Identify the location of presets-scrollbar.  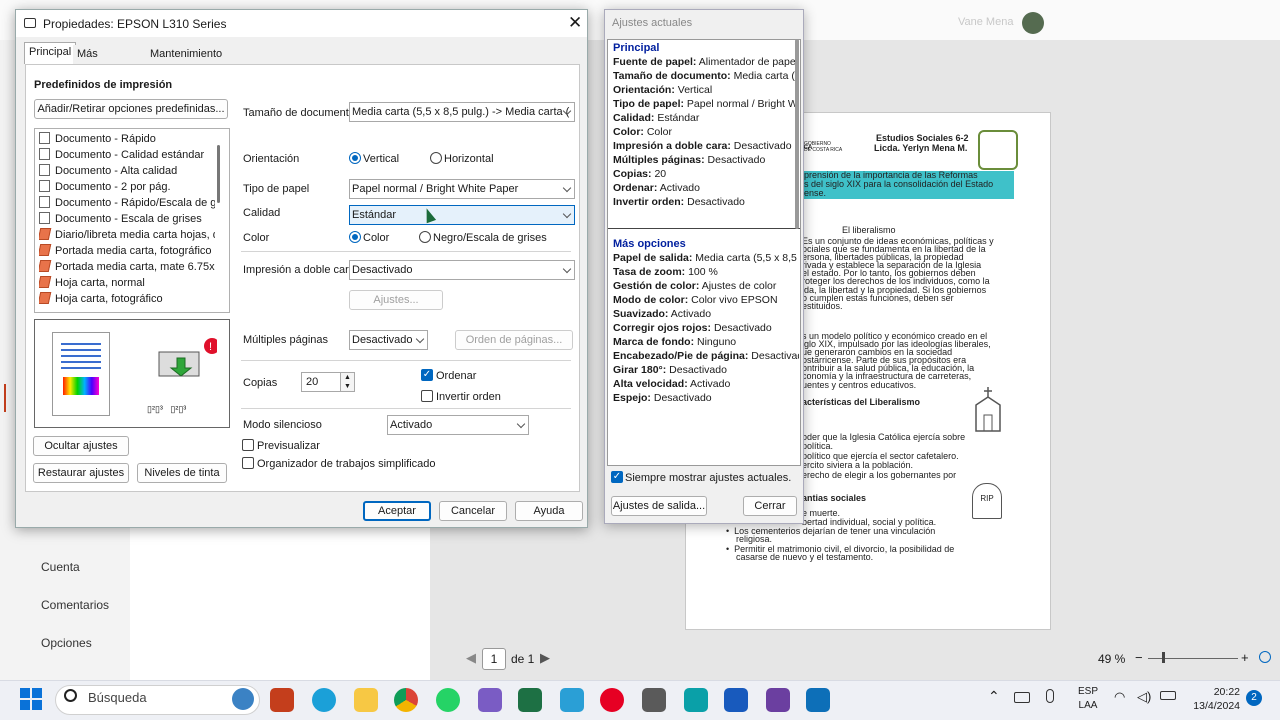
(218, 174).